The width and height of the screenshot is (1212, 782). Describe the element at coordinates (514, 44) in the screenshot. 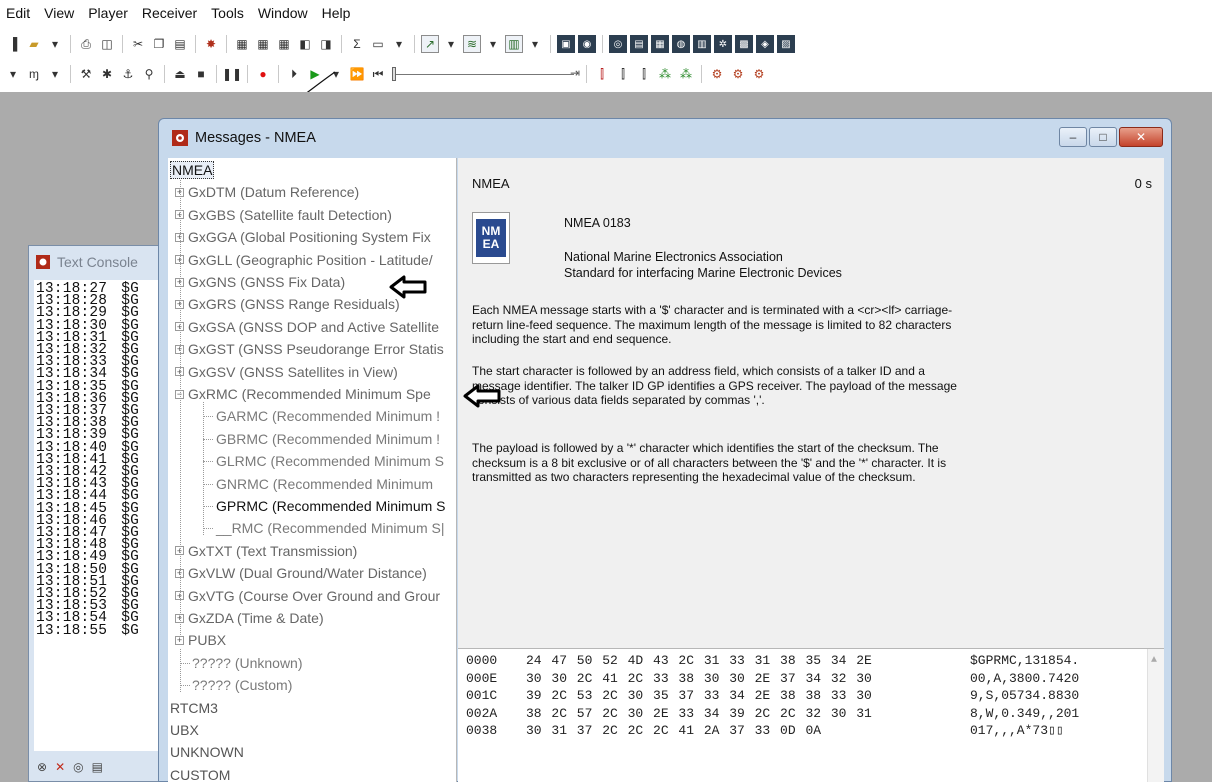

I see `chart3-icon: ▥` at that location.